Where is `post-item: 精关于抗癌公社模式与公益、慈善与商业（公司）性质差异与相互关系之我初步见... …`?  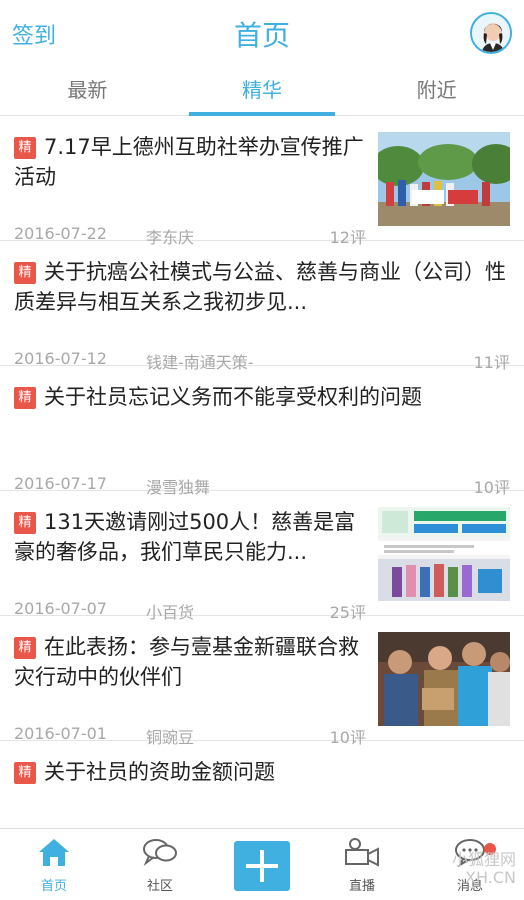
post-item: 精关于抗癌公社模式与公益、慈善与商业（公司）性质差异与相互关系之我初步见... … is located at coordinates (262, 306).